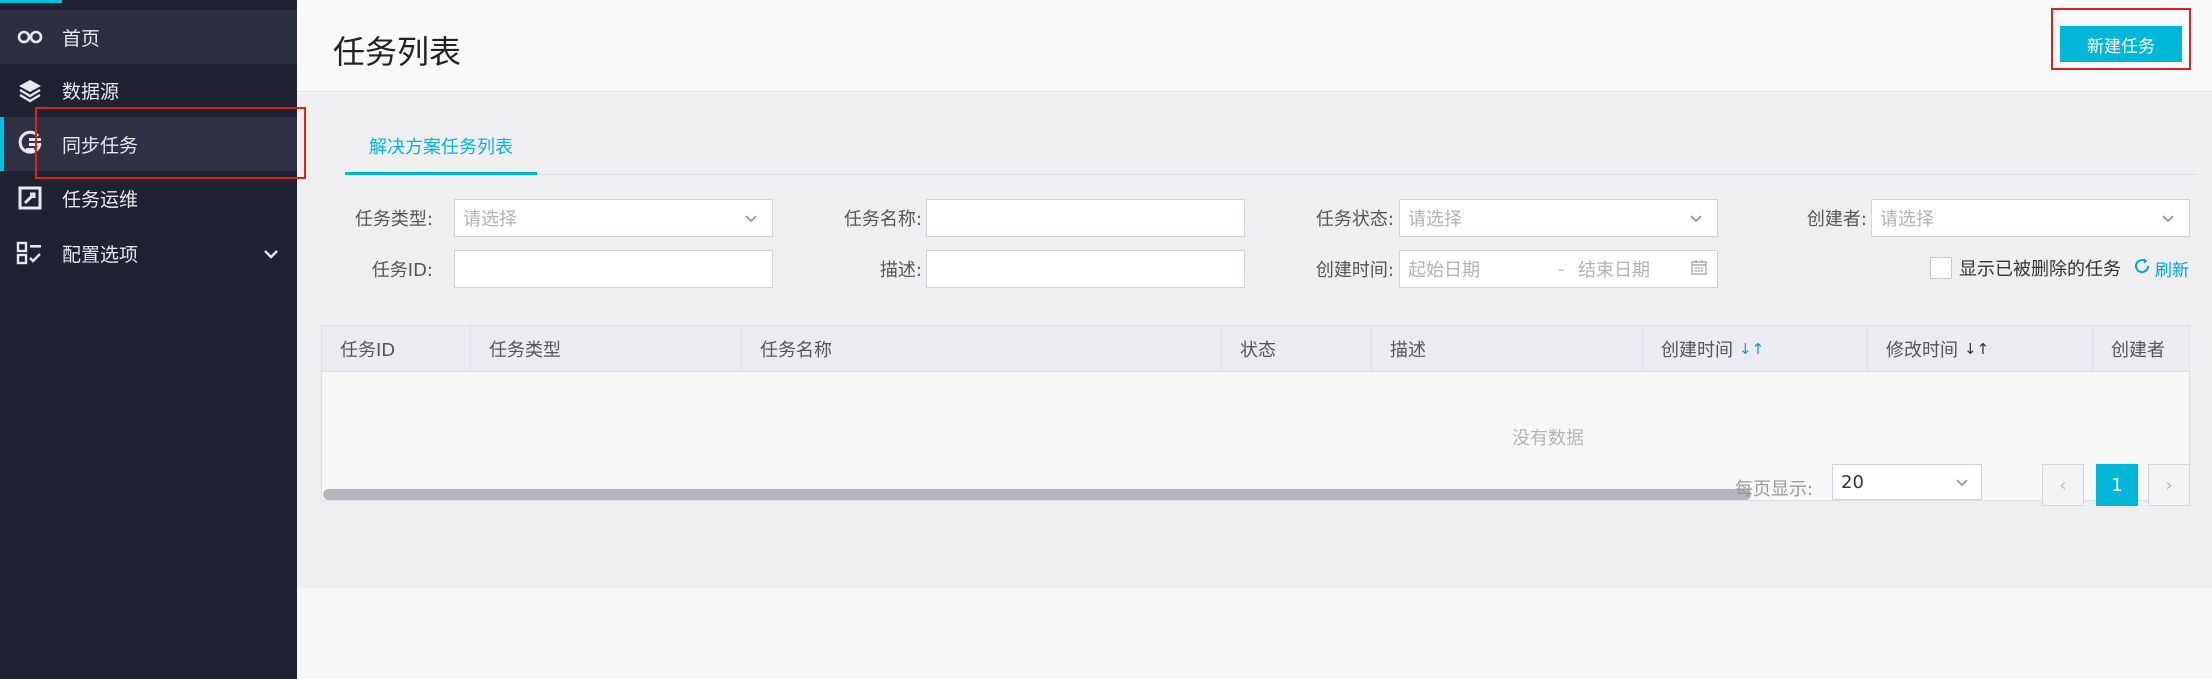 This screenshot has width=2212, height=679. What do you see at coordinates (30, 90) in the screenshot?
I see `layers-icon` at bounding box center [30, 90].